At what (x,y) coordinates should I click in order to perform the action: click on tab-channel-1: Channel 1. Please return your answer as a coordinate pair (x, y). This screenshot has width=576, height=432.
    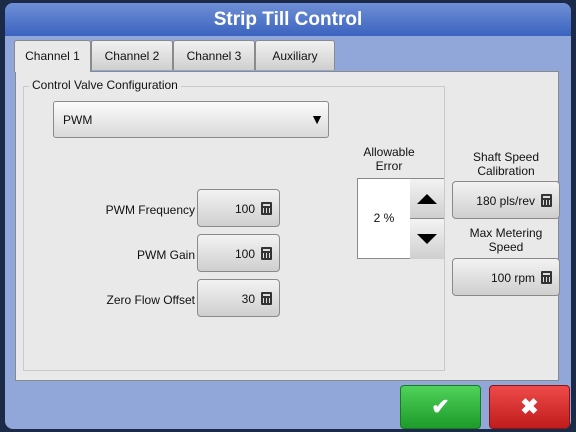
    Looking at the image, I should click on (52, 56).